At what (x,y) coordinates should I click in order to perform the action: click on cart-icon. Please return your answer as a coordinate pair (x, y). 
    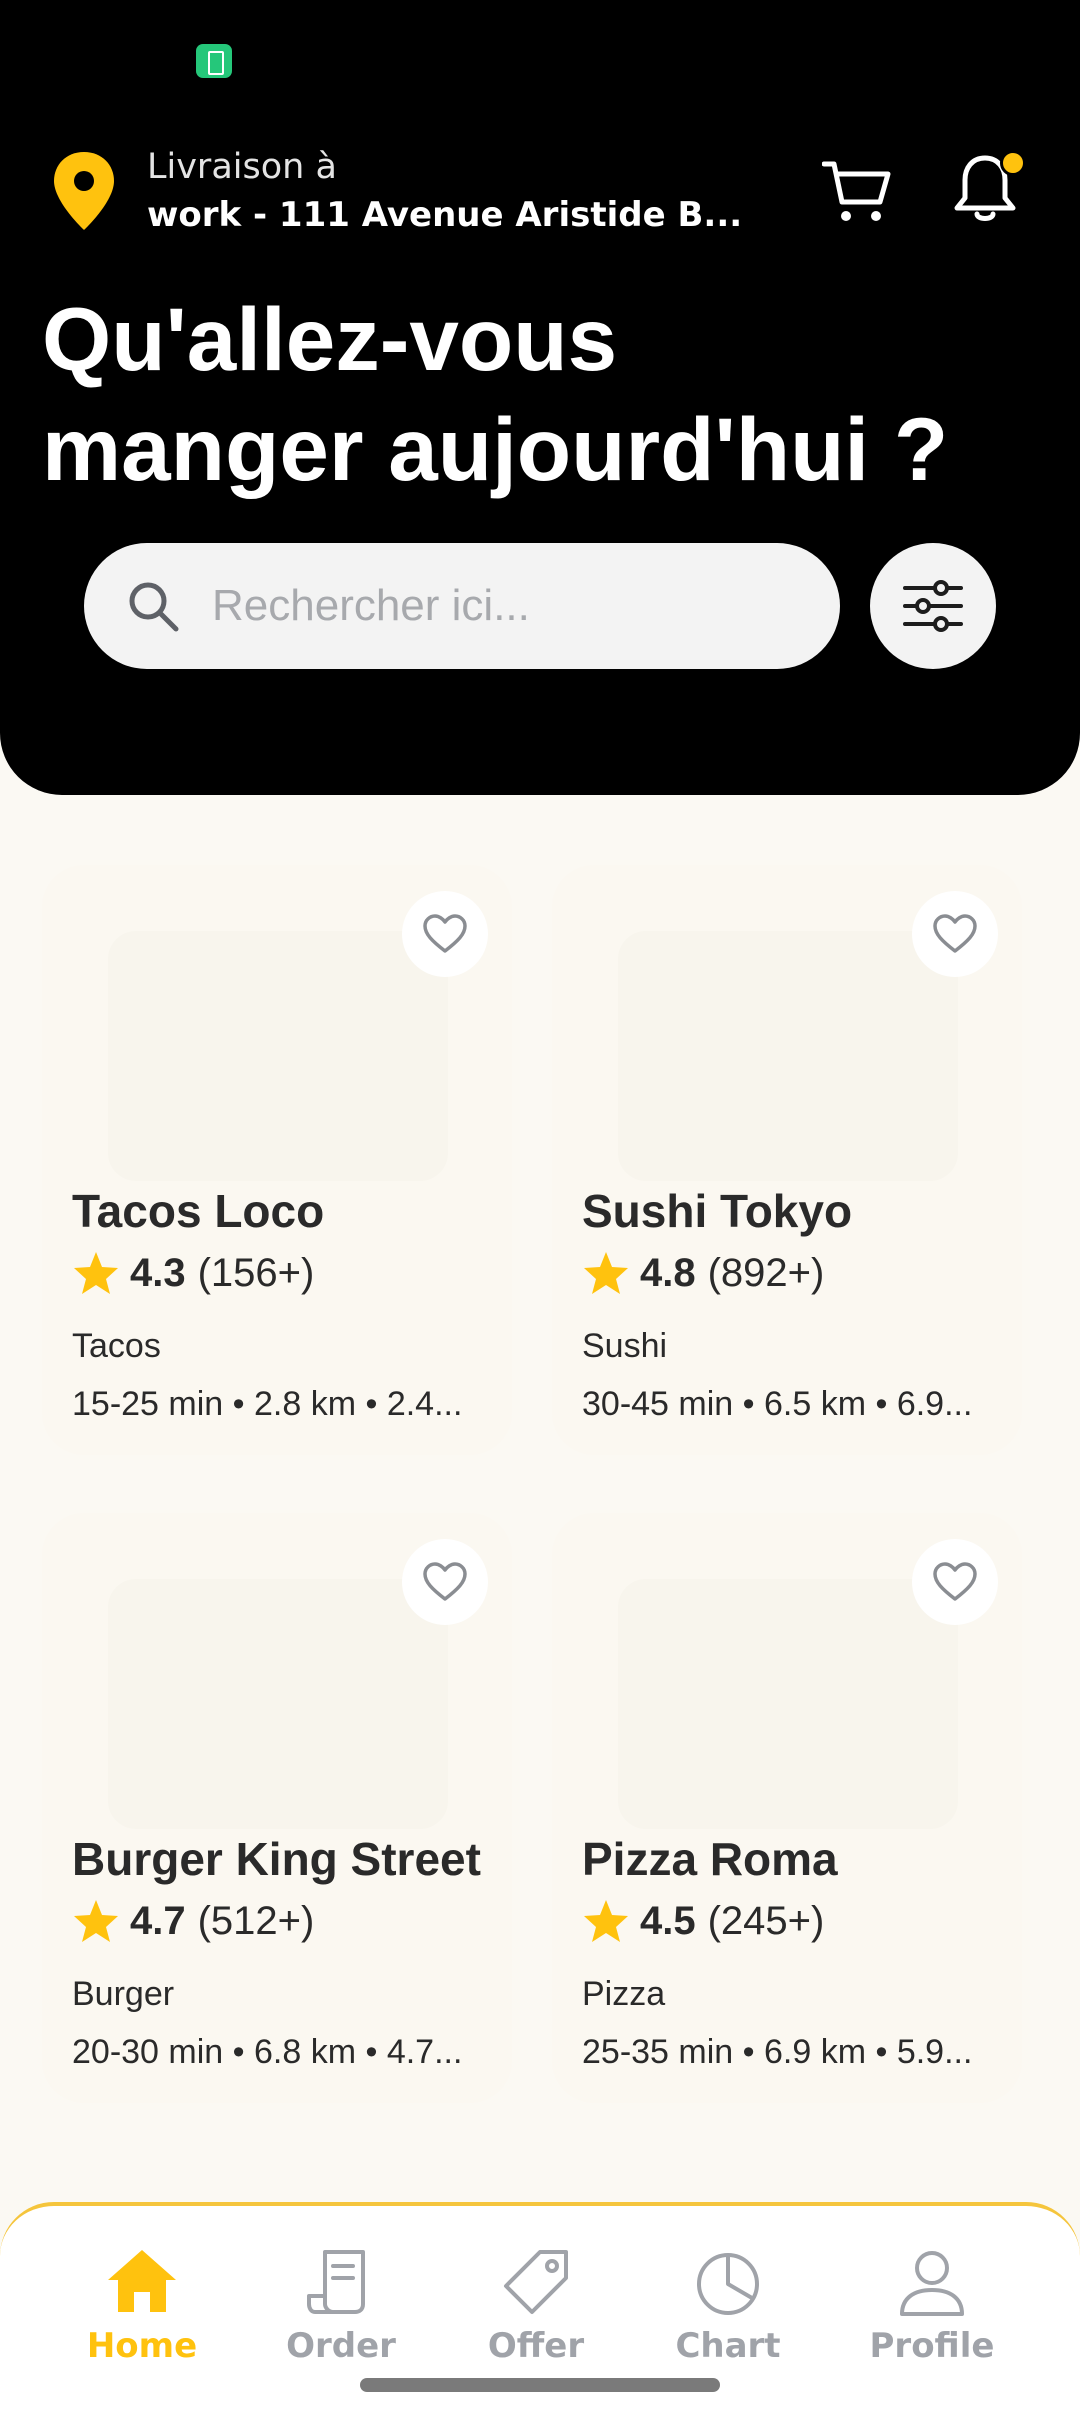
    Looking at the image, I should click on (857, 191).